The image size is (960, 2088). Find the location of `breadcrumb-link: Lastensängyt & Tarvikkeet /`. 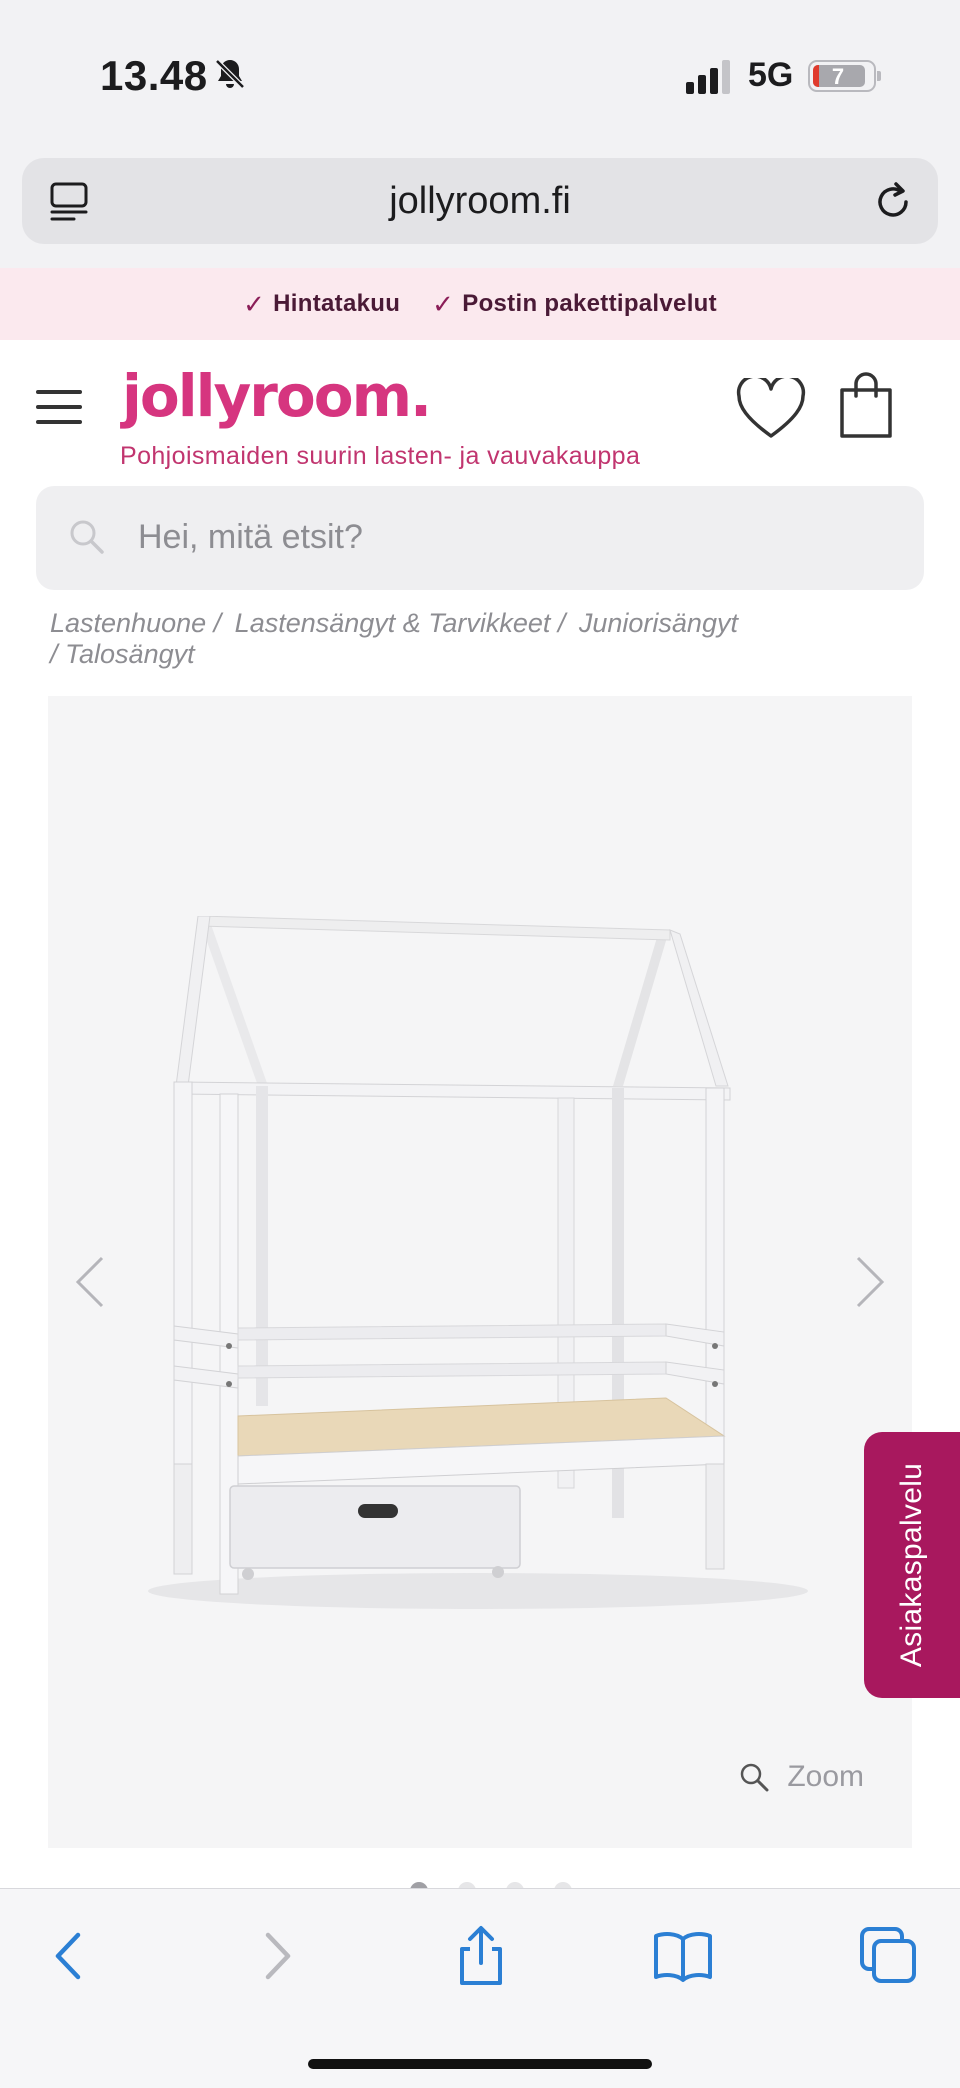

breadcrumb-link: Lastensängyt & Tarvikkeet / is located at coordinates (400, 623).